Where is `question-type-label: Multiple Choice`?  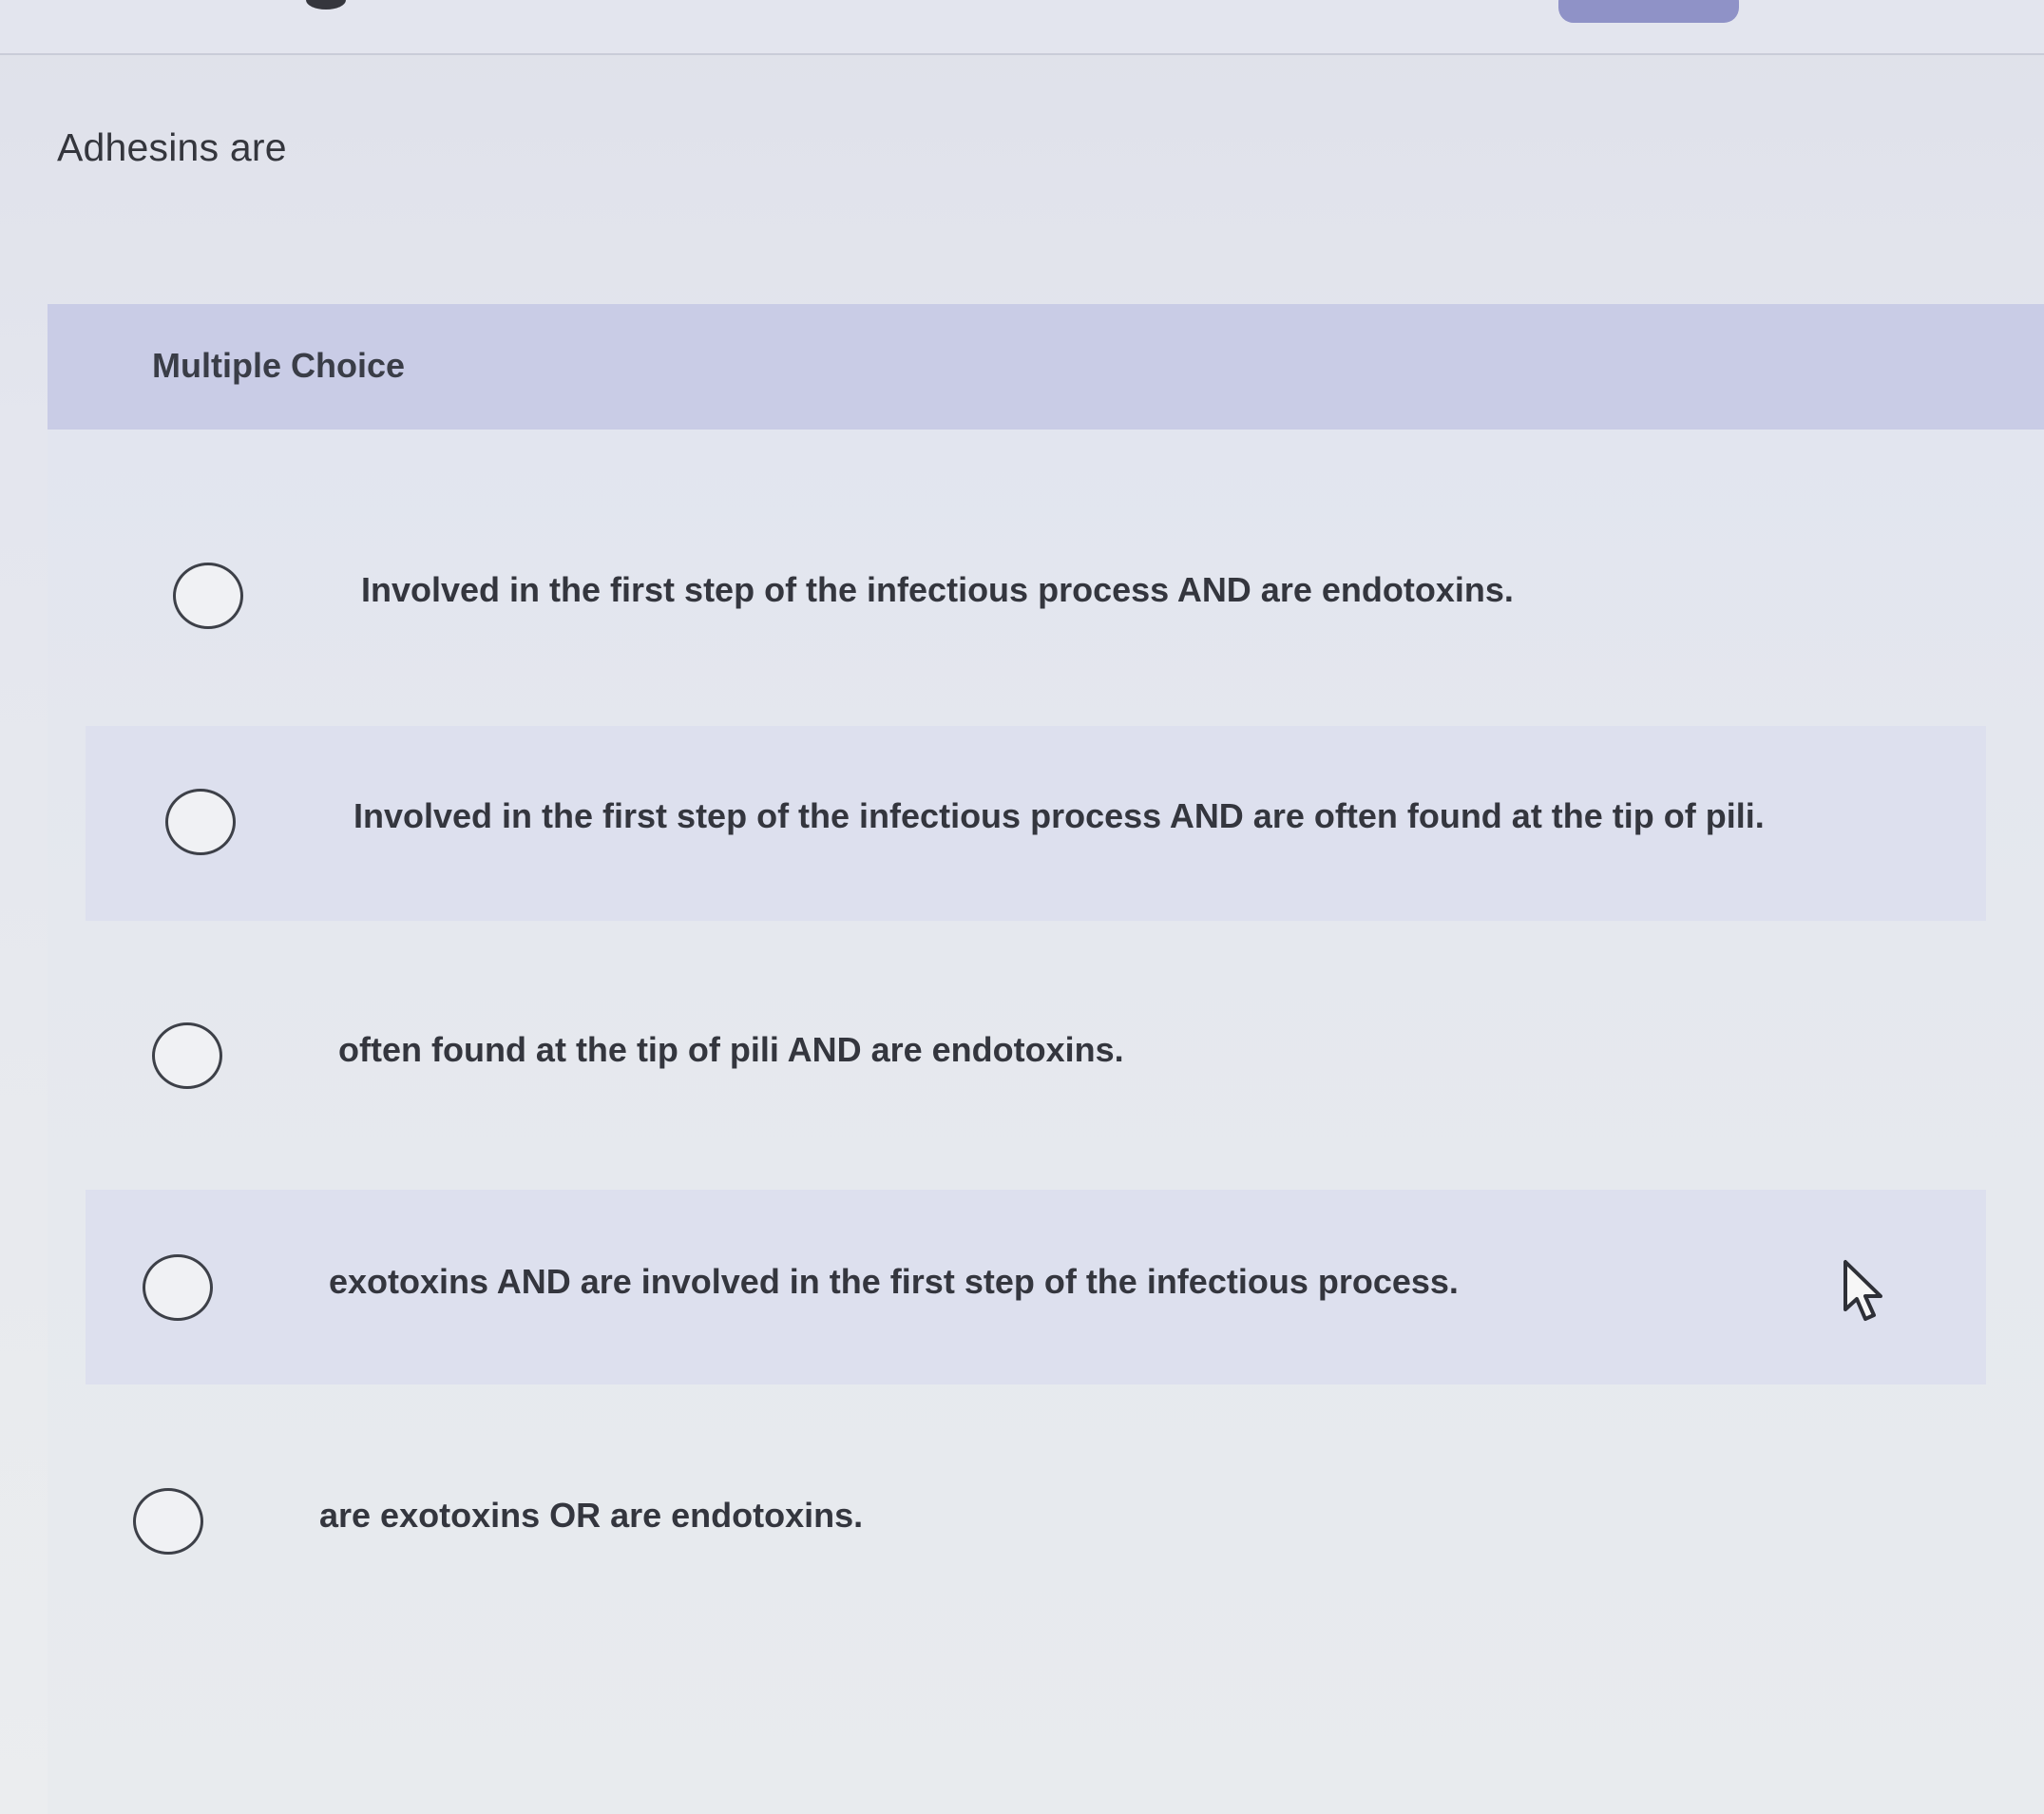
question-type-label: Multiple Choice is located at coordinates (279, 365).